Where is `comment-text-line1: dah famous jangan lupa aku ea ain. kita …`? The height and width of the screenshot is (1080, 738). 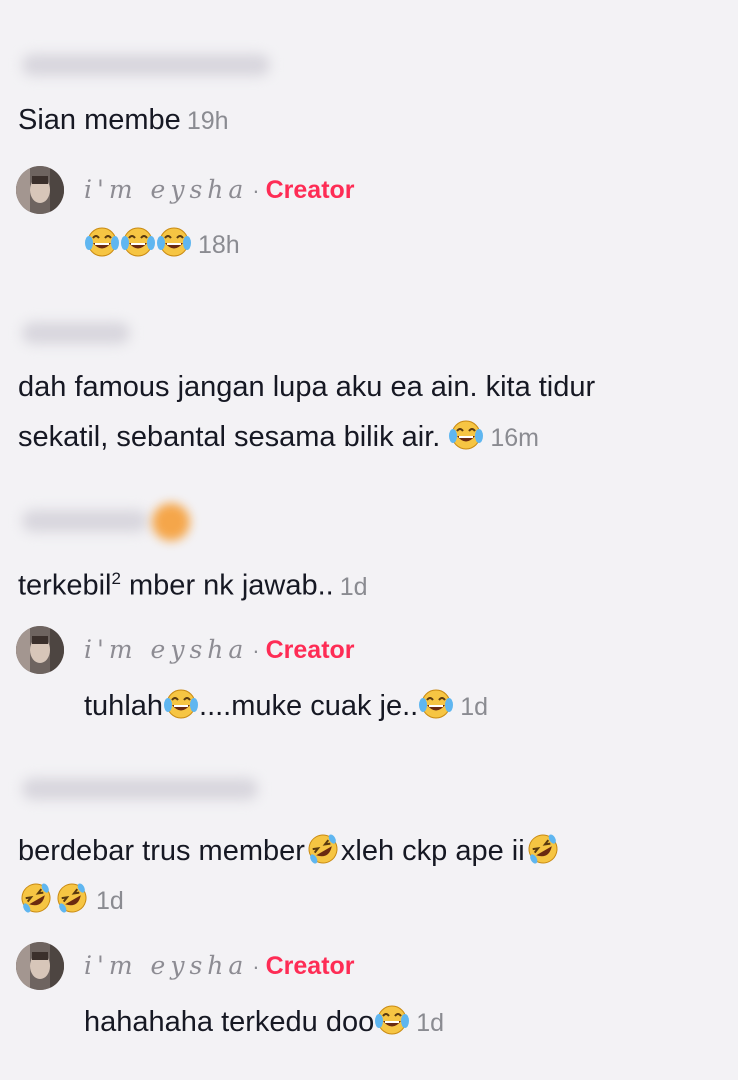
comment-text-line1: dah famous jangan lupa aku ea ain. kita … is located at coordinates (307, 387).